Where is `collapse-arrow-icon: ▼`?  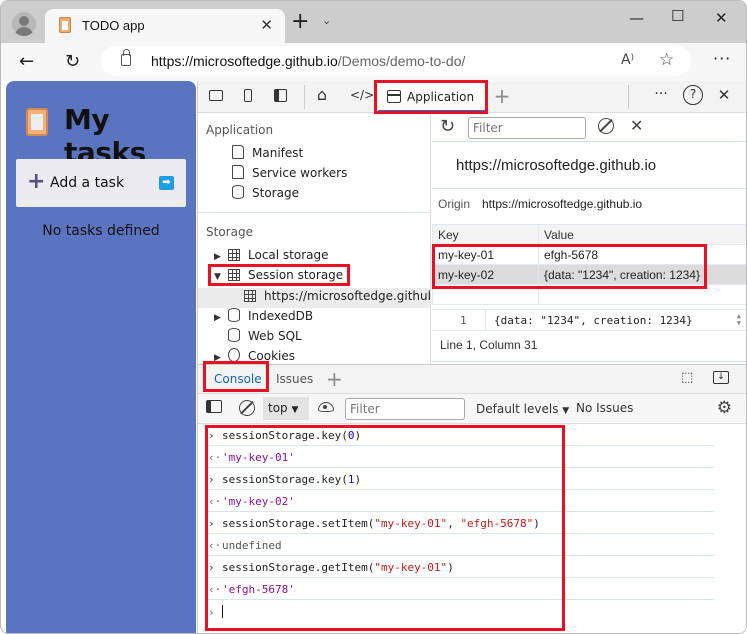
collapse-arrow-icon: ▼ is located at coordinates (219, 277).